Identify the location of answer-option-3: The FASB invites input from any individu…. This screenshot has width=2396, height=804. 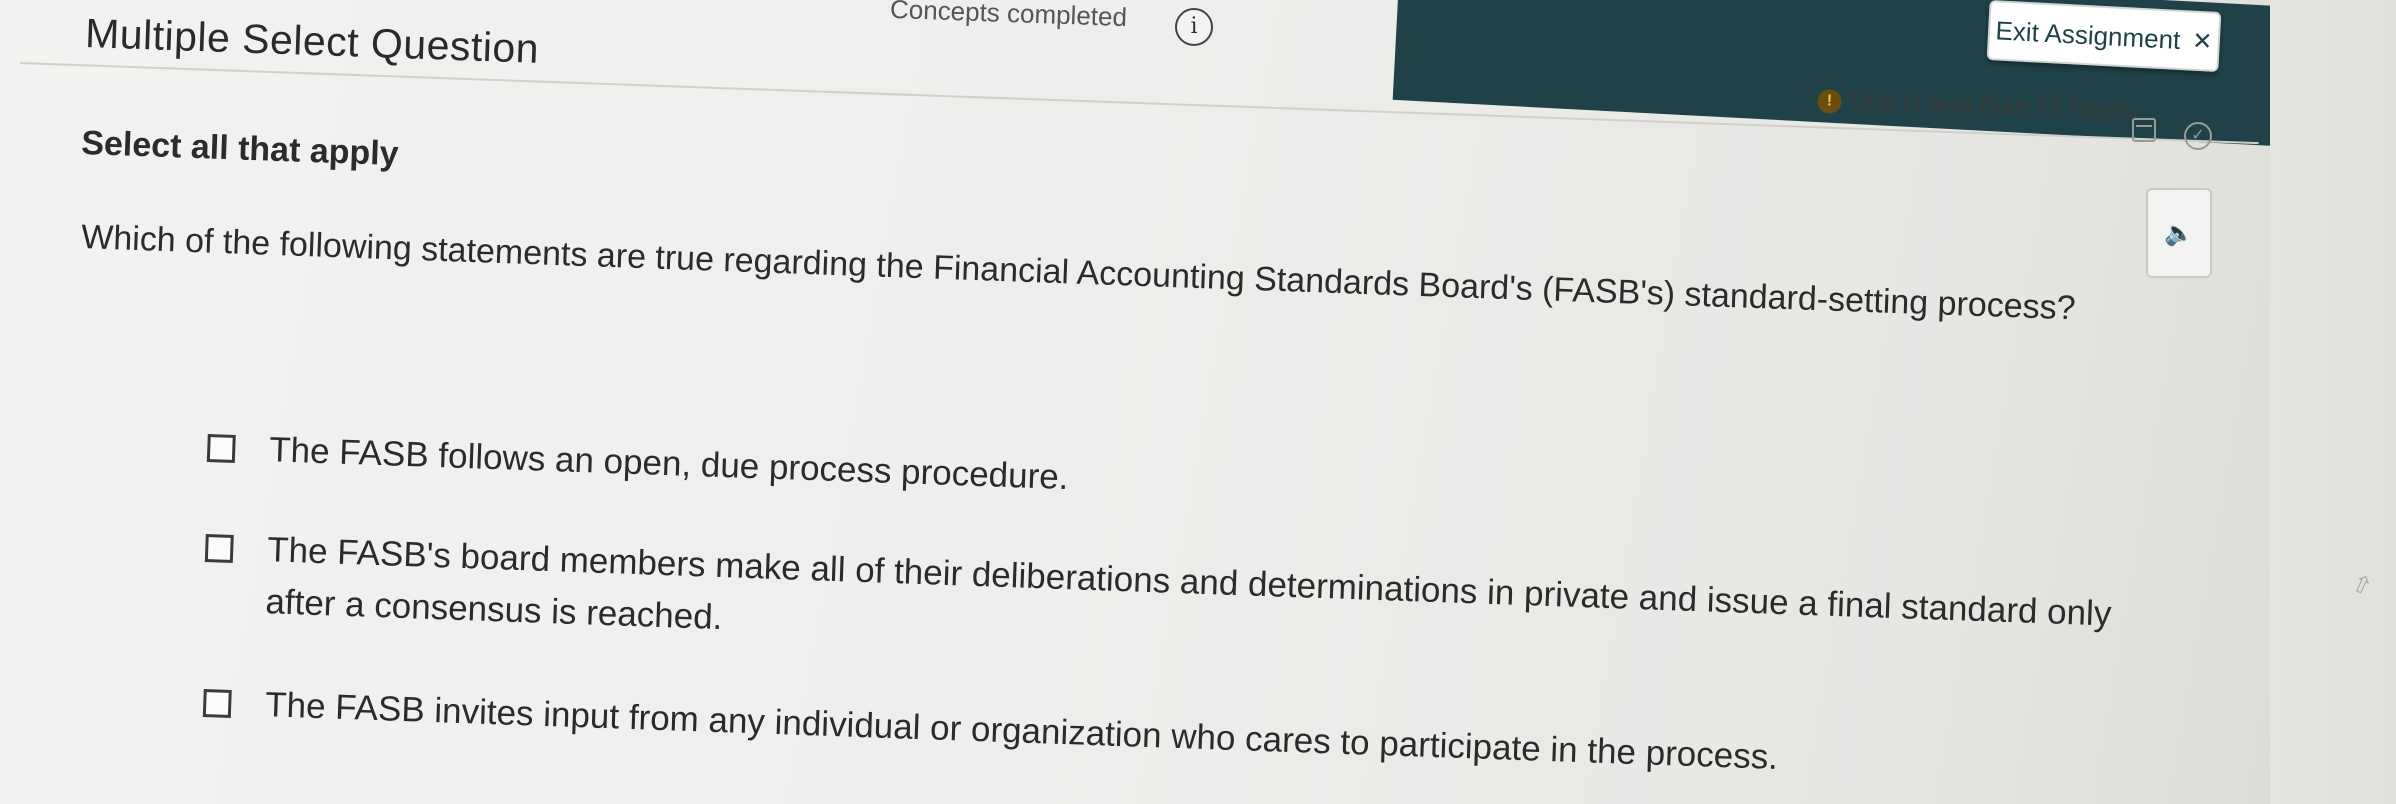
(990, 733).